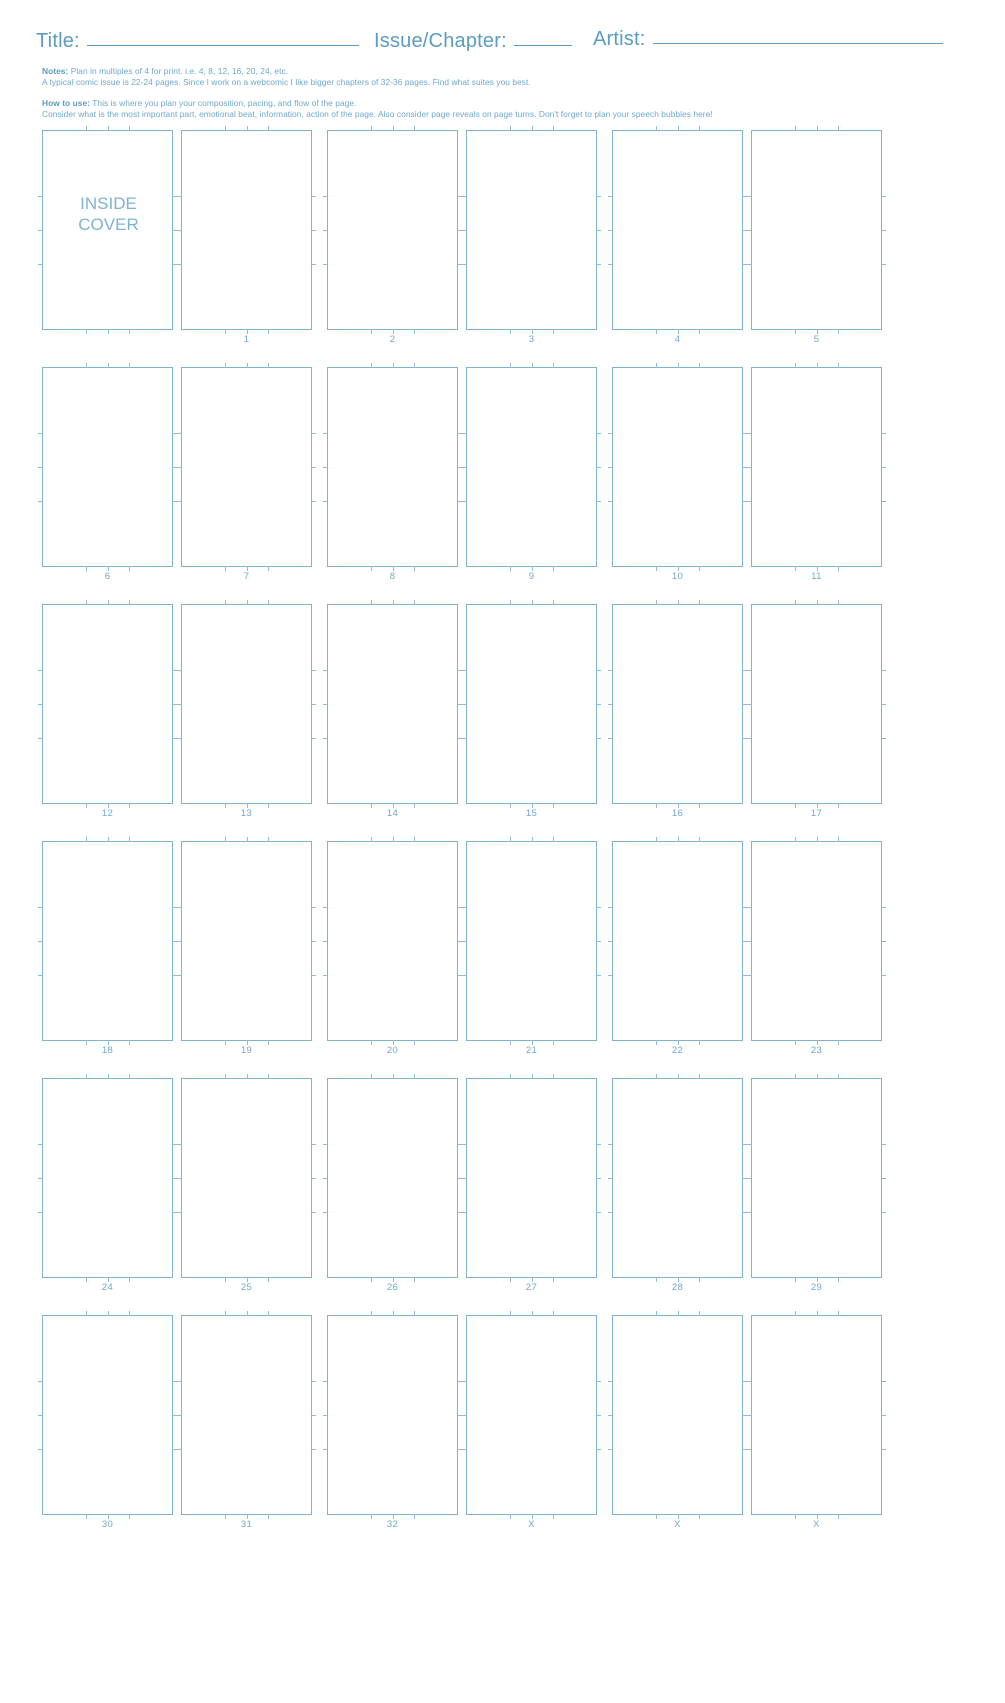  I want to click on page-cell: 2, so click(392, 235).